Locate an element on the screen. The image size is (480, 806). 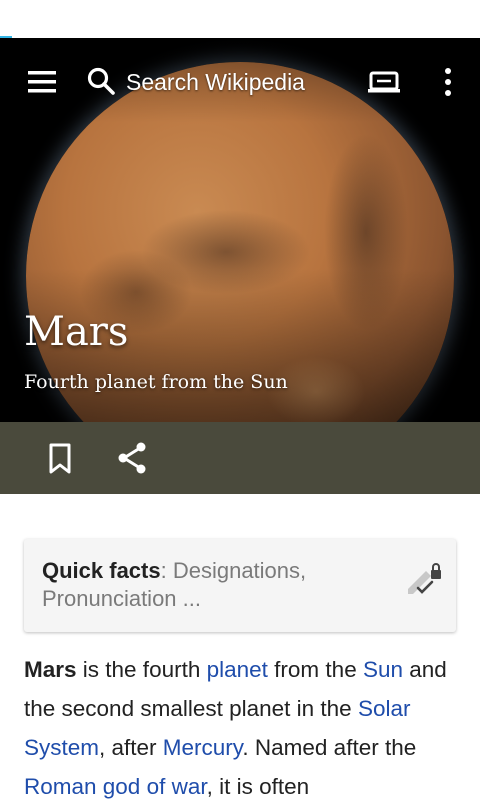
overflow-menu-button is located at coordinates (448, 82).